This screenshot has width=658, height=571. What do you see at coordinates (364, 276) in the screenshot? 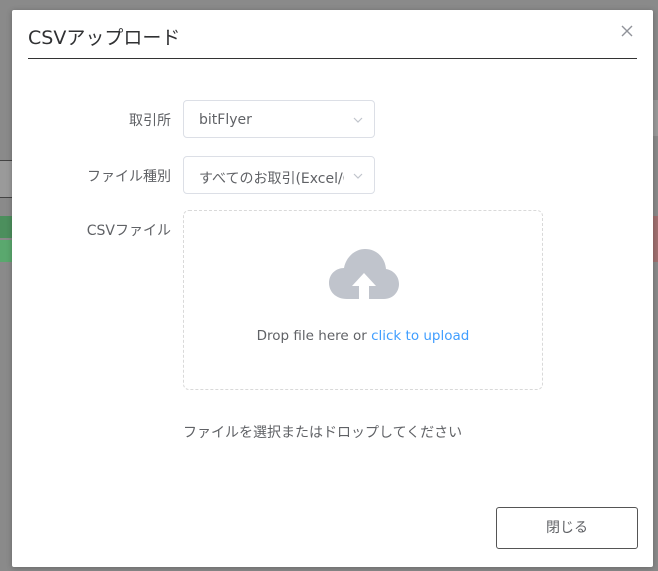
I see `cloud-upload-icon` at bounding box center [364, 276].